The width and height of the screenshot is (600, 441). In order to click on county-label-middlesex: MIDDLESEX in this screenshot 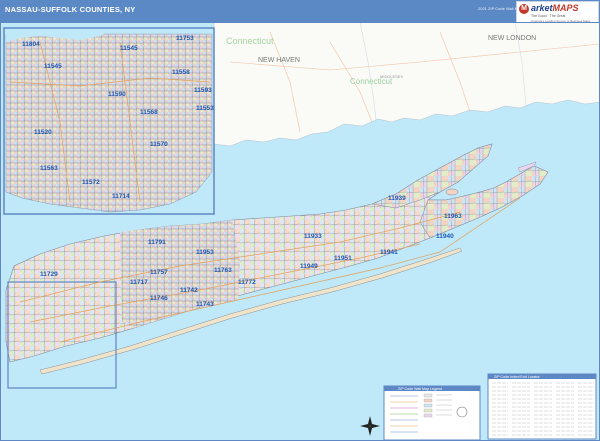, I will do `click(391, 76)`.